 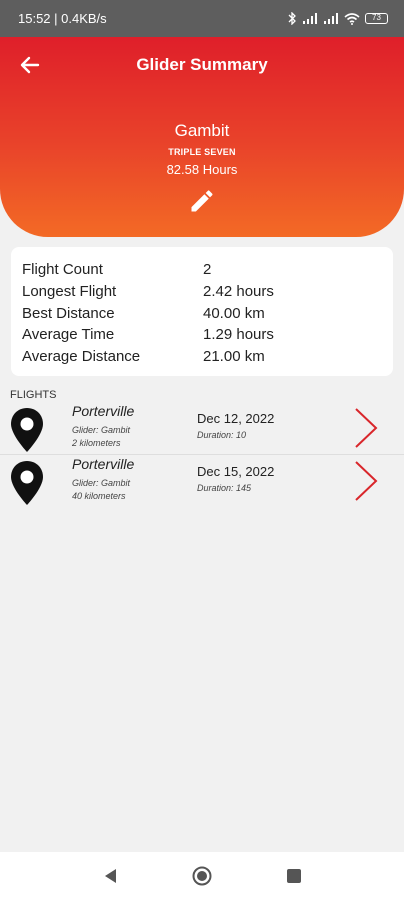 I want to click on stat-value: 2.42 hours, so click(x=238, y=292).